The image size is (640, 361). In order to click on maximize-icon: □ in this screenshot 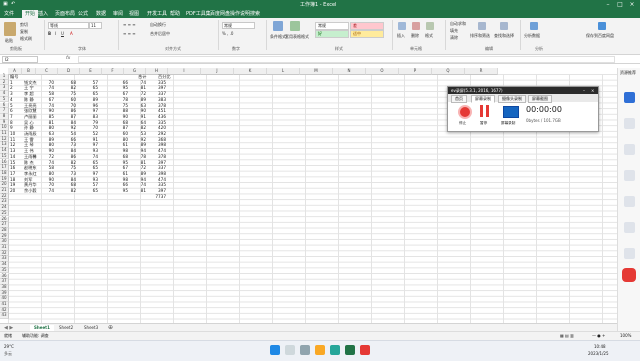, I will do `click(620, 4)`.